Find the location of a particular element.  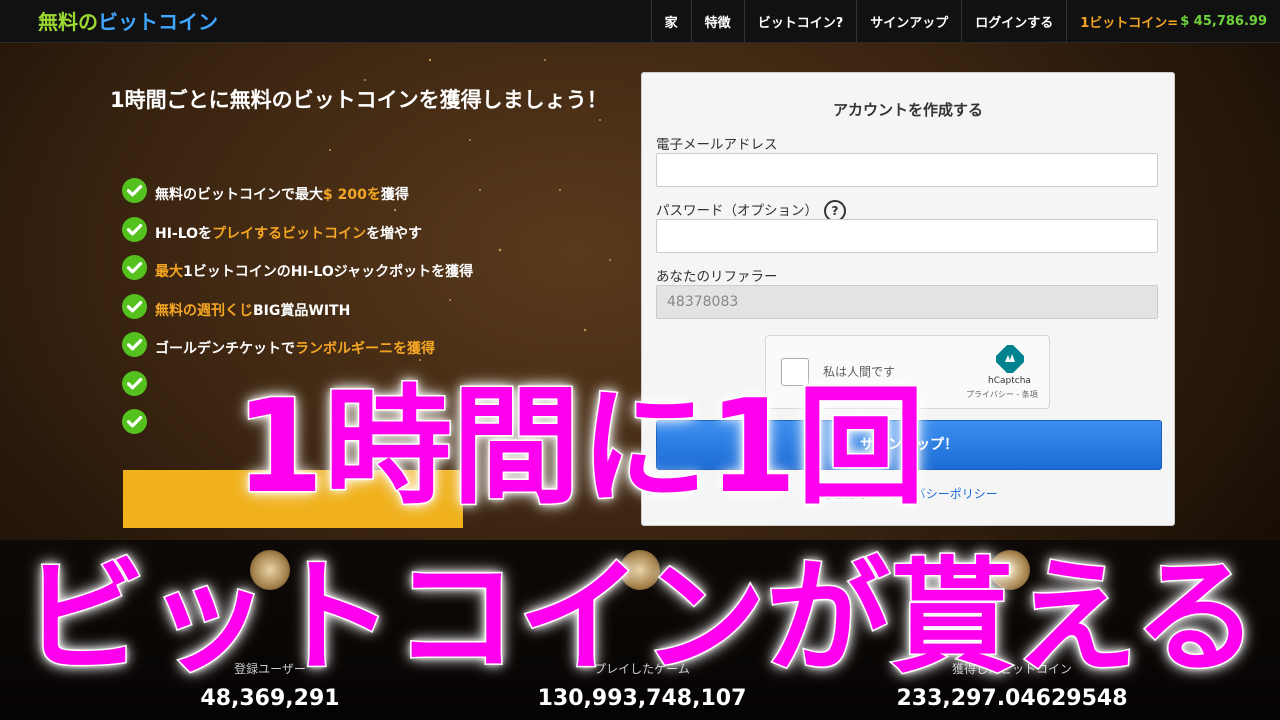

brand-logo: 無料のビットコイン is located at coordinates (128, 20).